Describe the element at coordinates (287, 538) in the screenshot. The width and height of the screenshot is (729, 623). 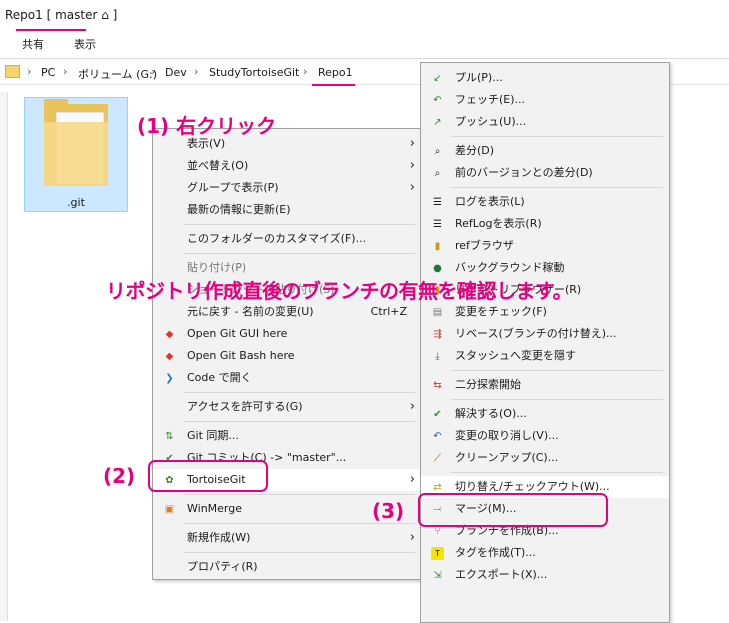
I see `menu-item-new: 新規作成(W) ›` at that location.